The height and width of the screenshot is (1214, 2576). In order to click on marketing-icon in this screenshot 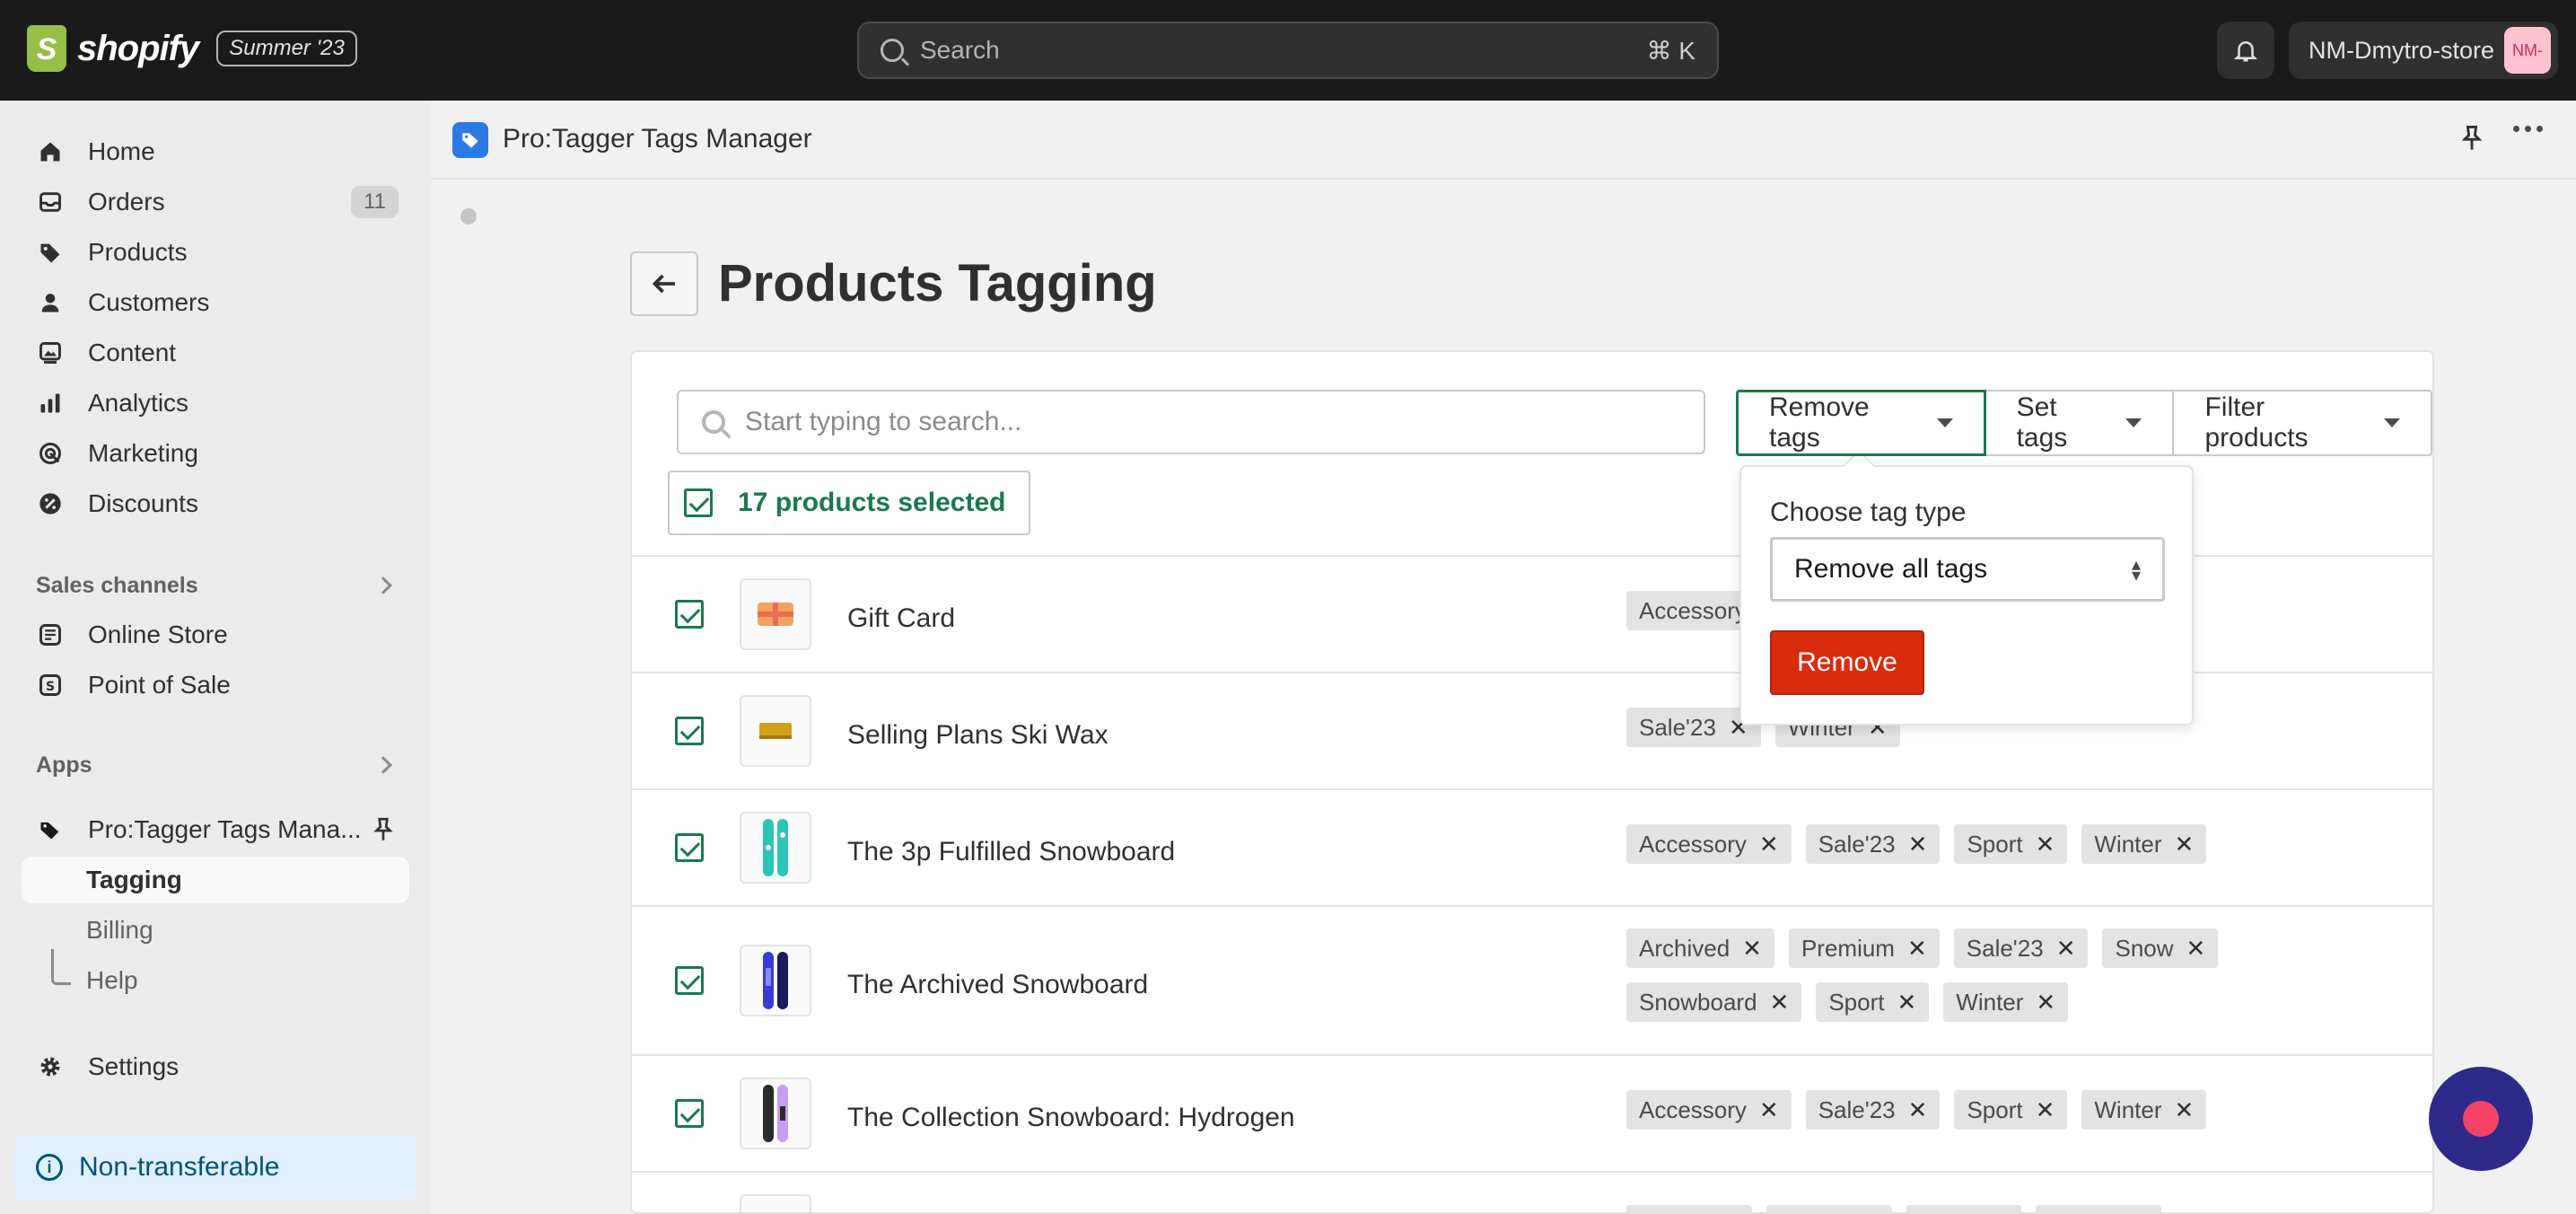, I will do `click(50, 453)`.